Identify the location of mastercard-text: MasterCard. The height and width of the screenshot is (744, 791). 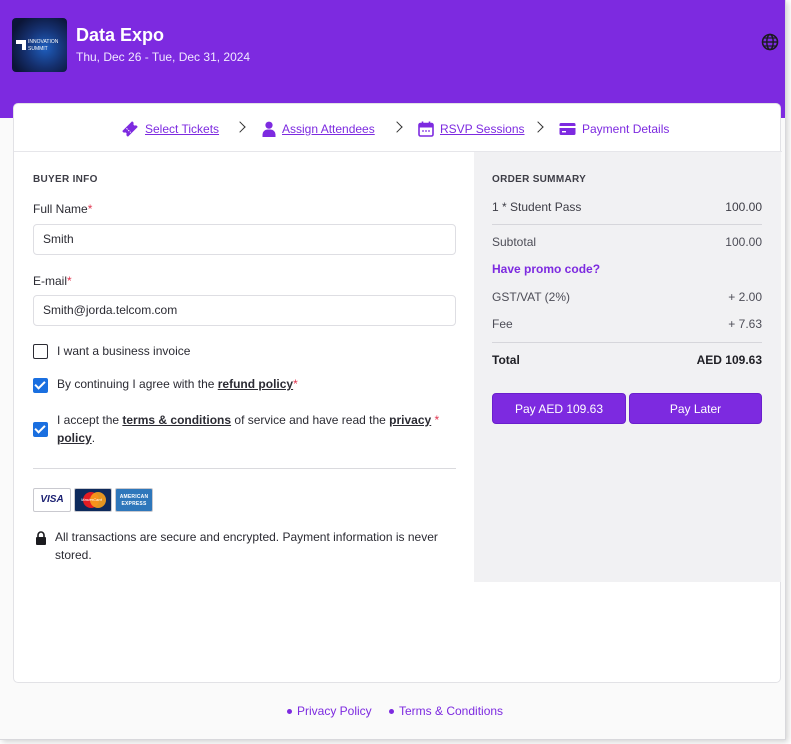
(91, 499).